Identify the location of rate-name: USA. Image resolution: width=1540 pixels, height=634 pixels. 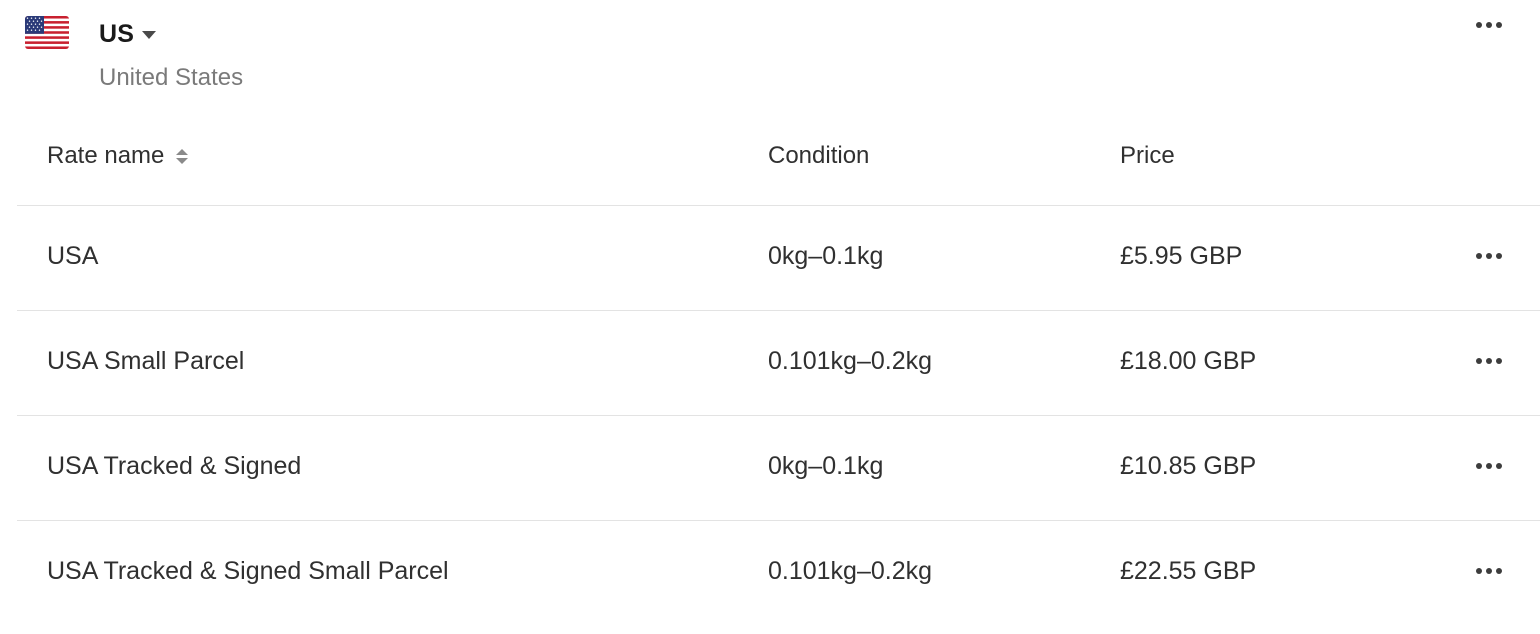
(73, 256).